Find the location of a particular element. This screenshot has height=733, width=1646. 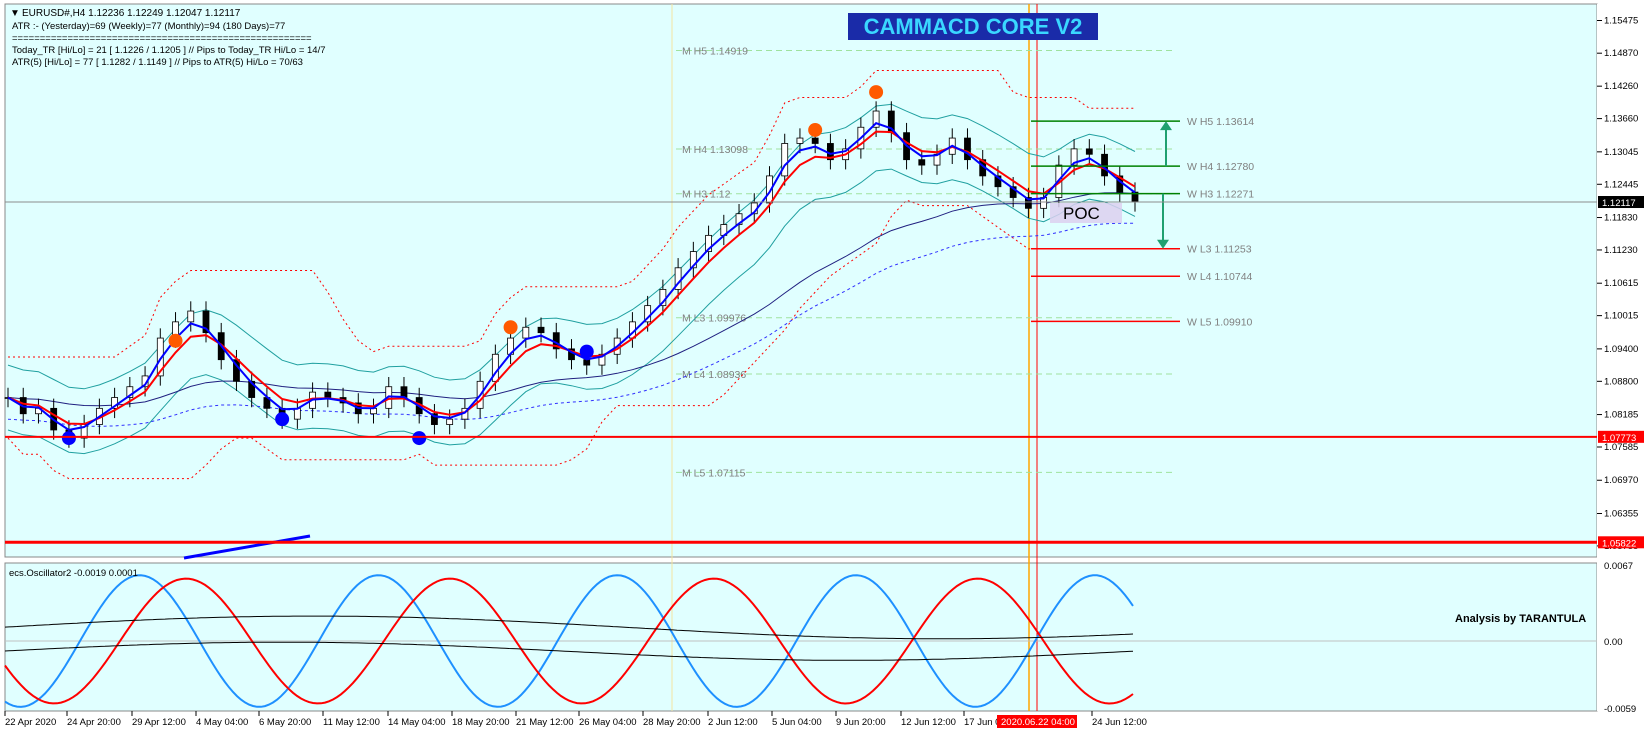

monthly-level-label: M L3 1.09976 is located at coordinates (714, 319).